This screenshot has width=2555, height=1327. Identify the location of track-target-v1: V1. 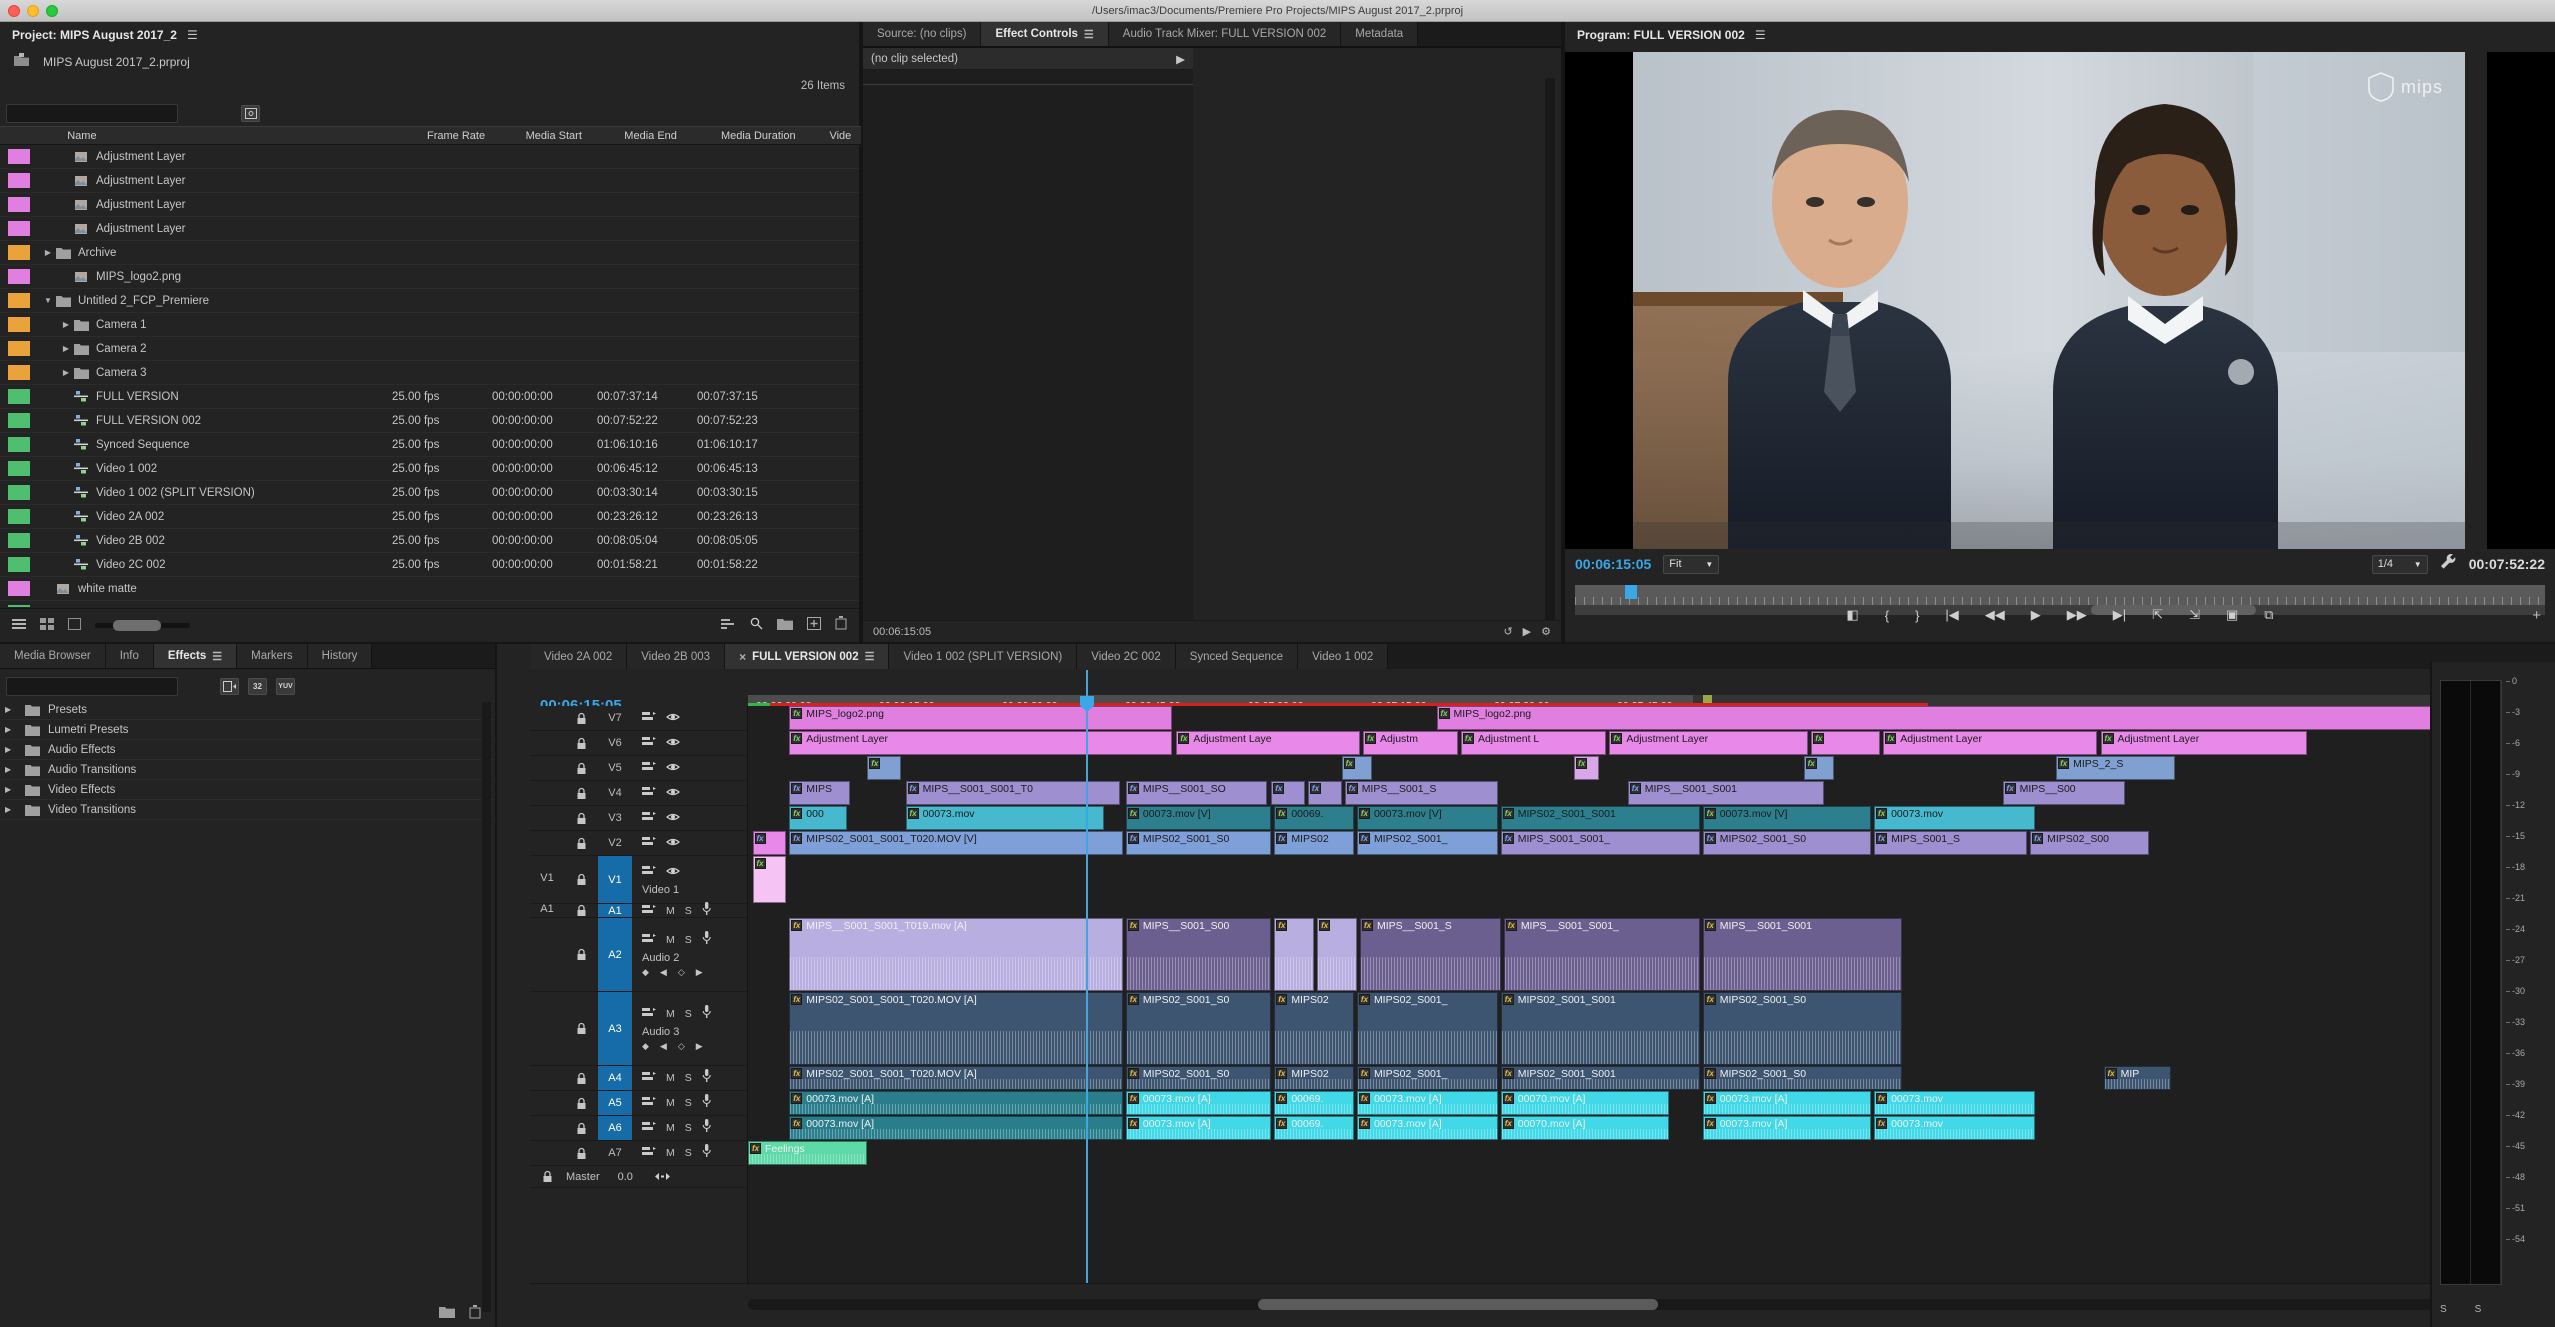
(615, 879).